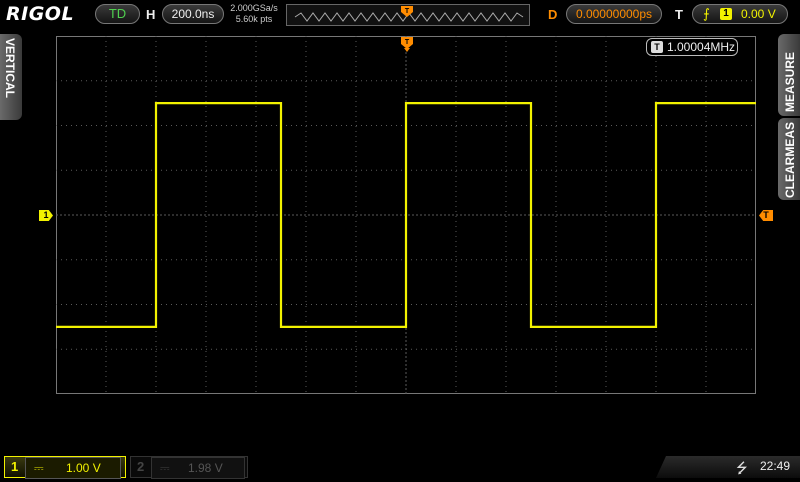 This screenshot has height=482, width=800. I want to click on ch2-number: 2, so click(141, 466).